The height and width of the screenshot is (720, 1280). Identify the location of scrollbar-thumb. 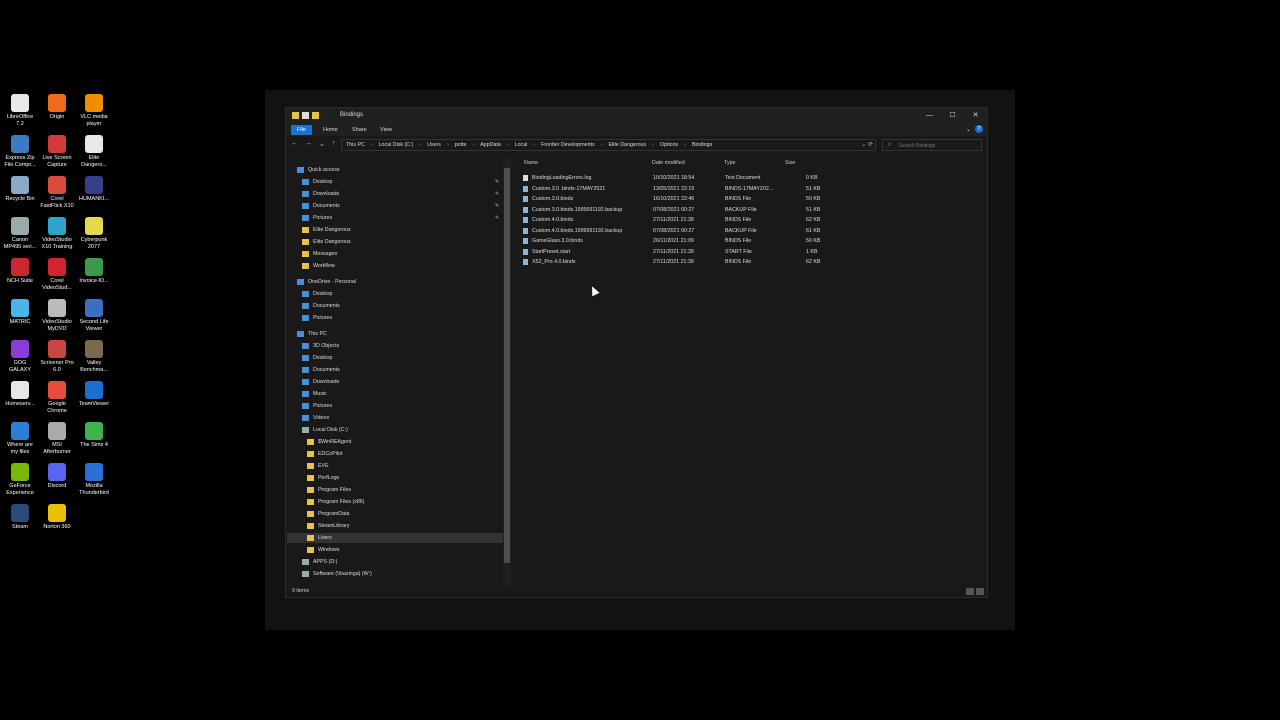
(507, 365).